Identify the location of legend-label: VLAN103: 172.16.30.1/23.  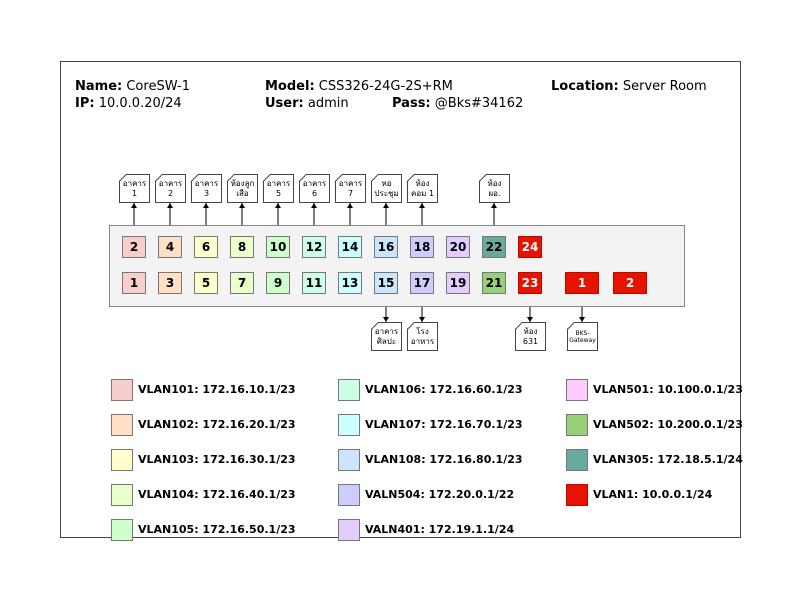
(217, 459).